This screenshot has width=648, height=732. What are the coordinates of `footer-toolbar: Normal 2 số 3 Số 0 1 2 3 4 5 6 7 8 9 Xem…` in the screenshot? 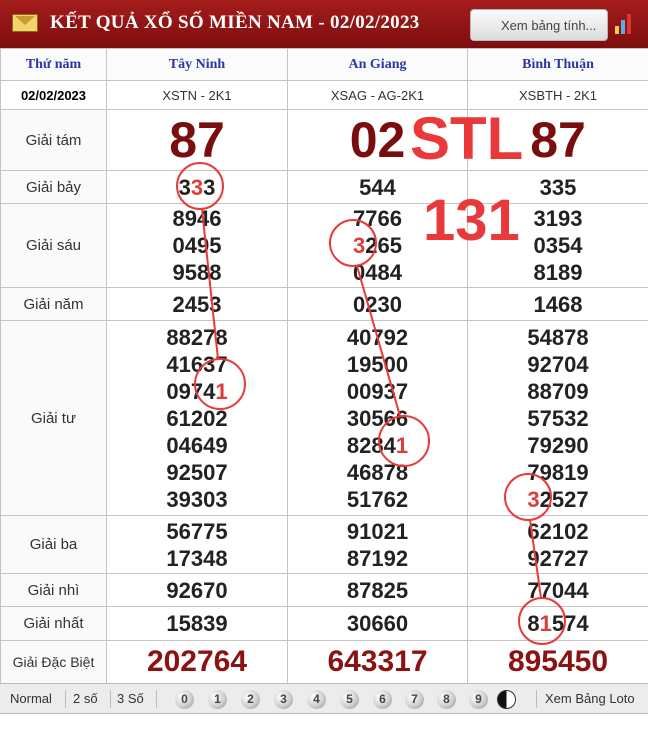 It's located at (324, 698).